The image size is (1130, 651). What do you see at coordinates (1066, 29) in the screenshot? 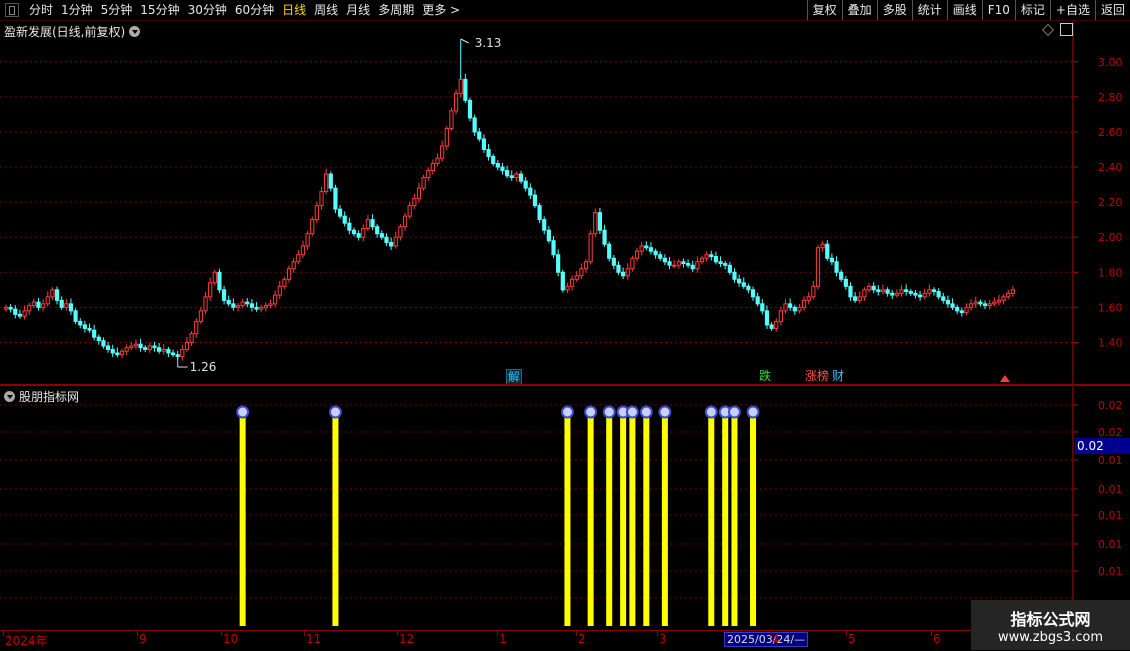
I see `expand-icon` at bounding box center [1066, 29].